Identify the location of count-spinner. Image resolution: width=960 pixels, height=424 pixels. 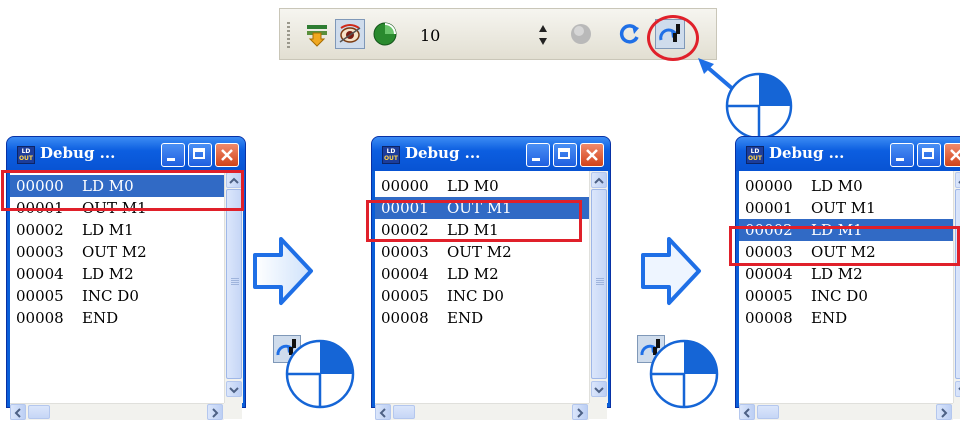
(543, 35).